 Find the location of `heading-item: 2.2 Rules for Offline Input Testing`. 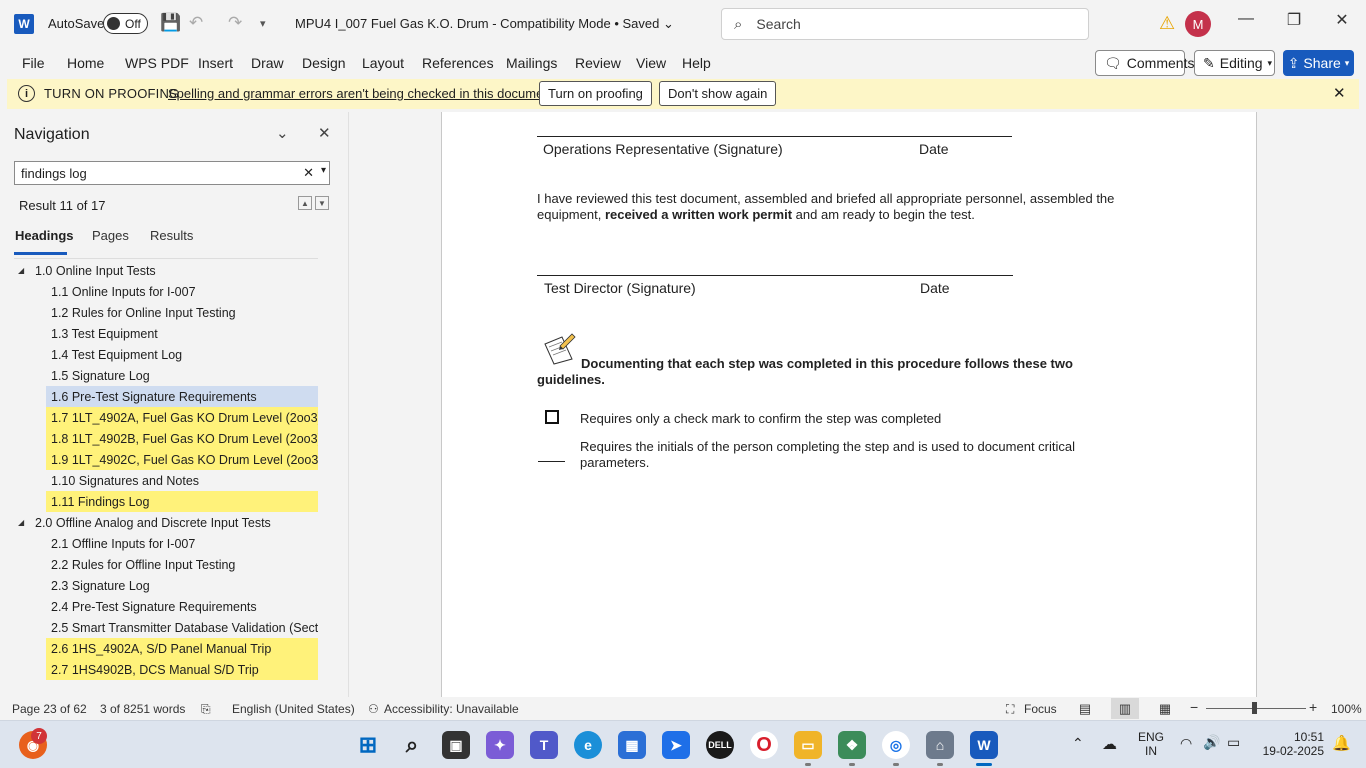

heading-item: 2.2 Rules for Offline Input Testing is located at coordinates (182, 564).